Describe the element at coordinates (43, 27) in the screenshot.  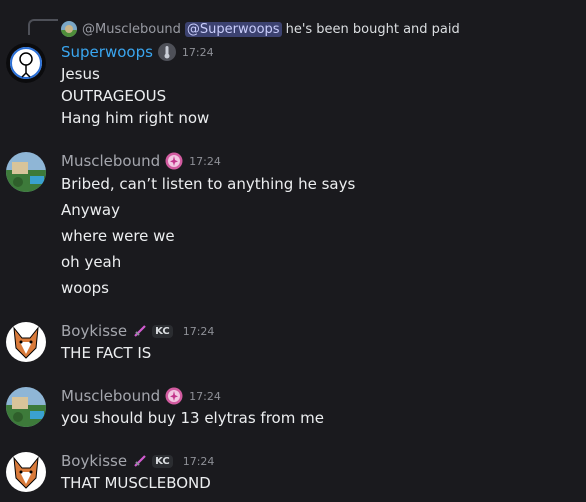
I see `reply-connector` at that location.